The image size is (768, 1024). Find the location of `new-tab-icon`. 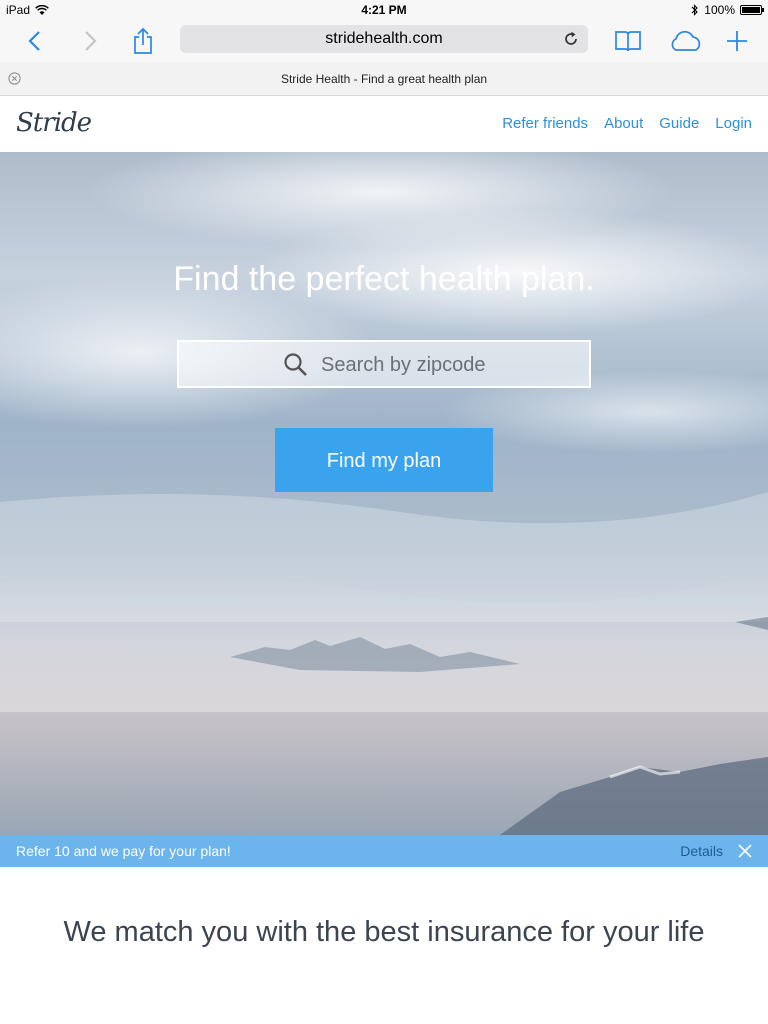

new-tab-icon is located at coordinates (737, 41).